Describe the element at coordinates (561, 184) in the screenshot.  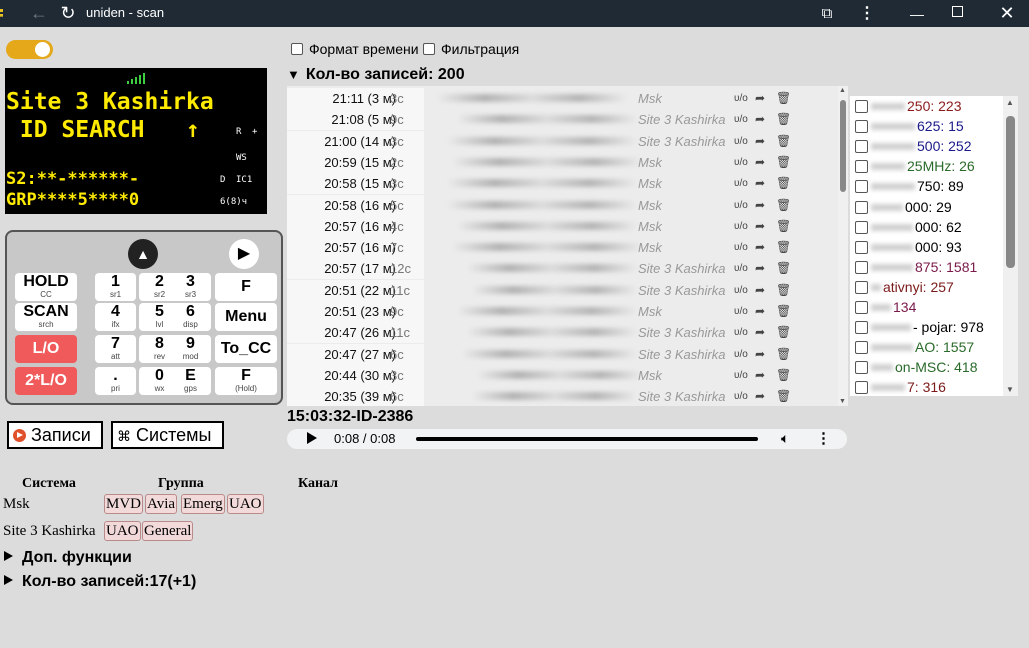
I see `record-row: 20:58 (15 м) 3c Msk ᴜ/o ➦ 🗑︎` at that location.